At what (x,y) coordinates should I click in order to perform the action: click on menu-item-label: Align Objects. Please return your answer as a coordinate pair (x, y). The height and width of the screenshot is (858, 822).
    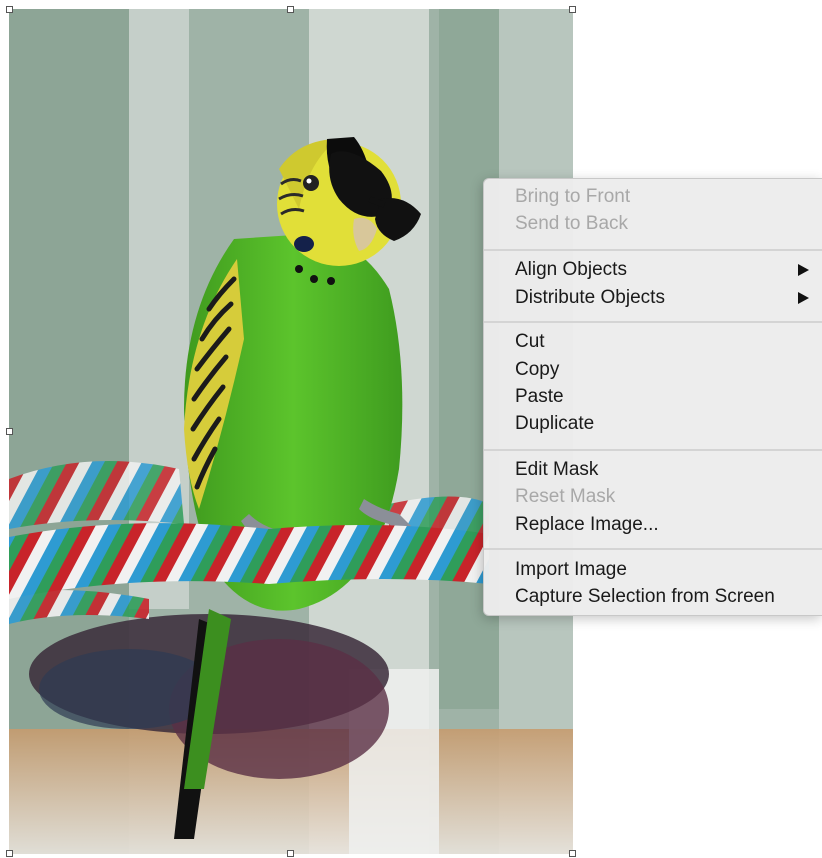
    Looking at the image, I should click on (571, 269).